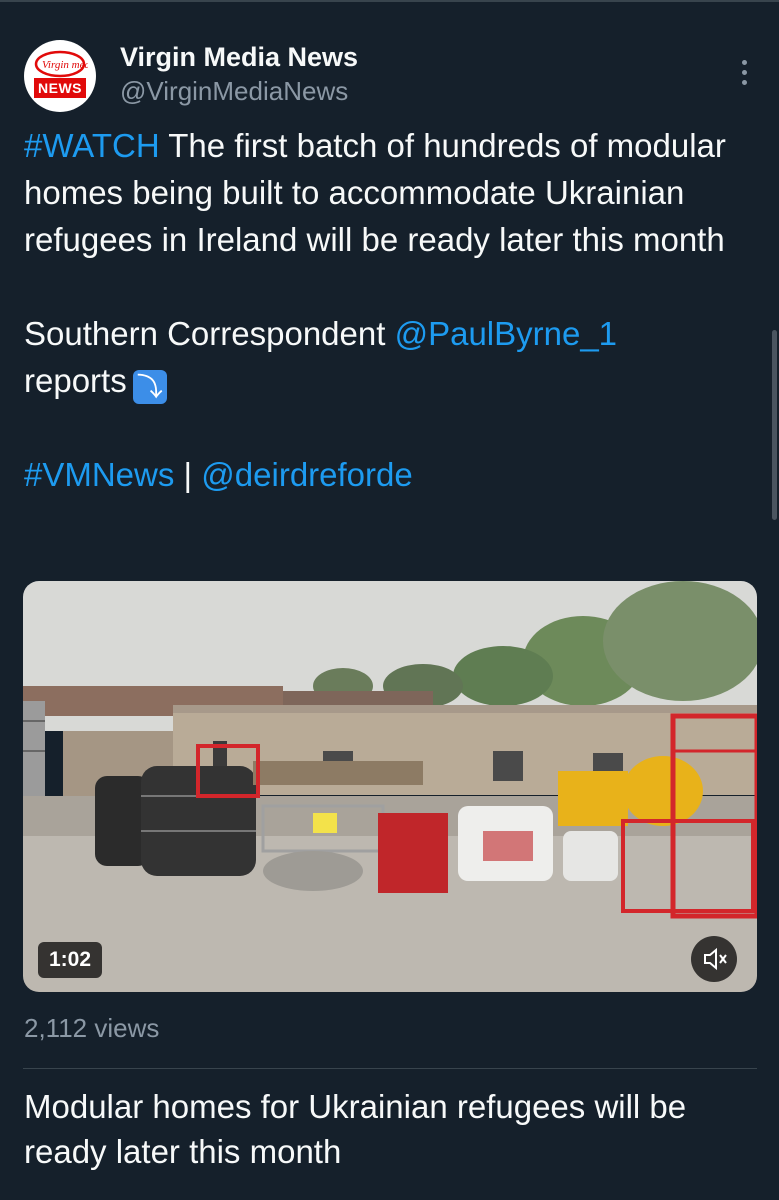  What do you see at coordinates (306, 474) in the screenshot?
I see `mention-deirdreforde-link: @deirdreforde` at bounding box center [306, 474].